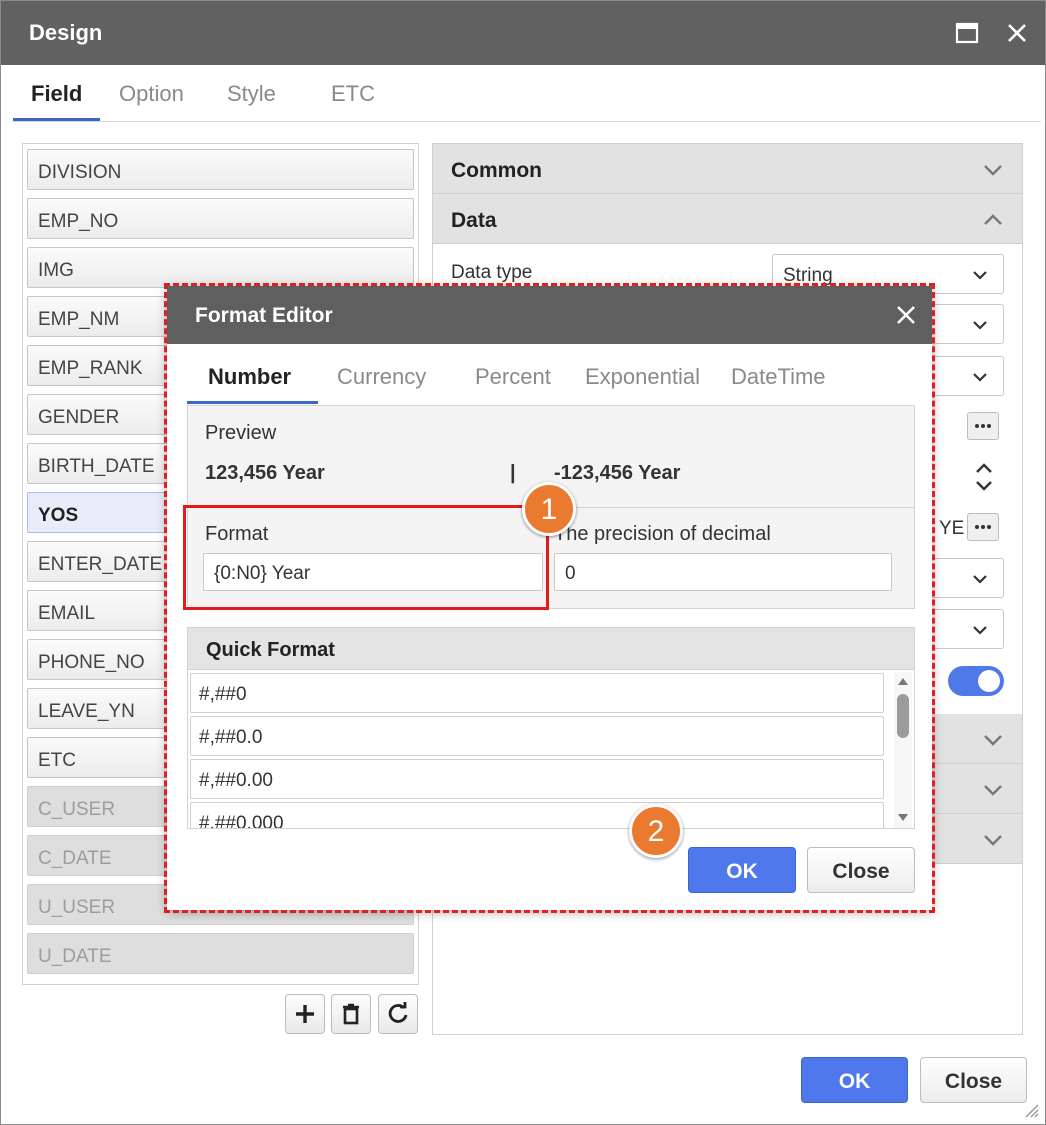  Describe the element at coordinates (976, 681) in the screenshot. I see `property-toggle` at that location.